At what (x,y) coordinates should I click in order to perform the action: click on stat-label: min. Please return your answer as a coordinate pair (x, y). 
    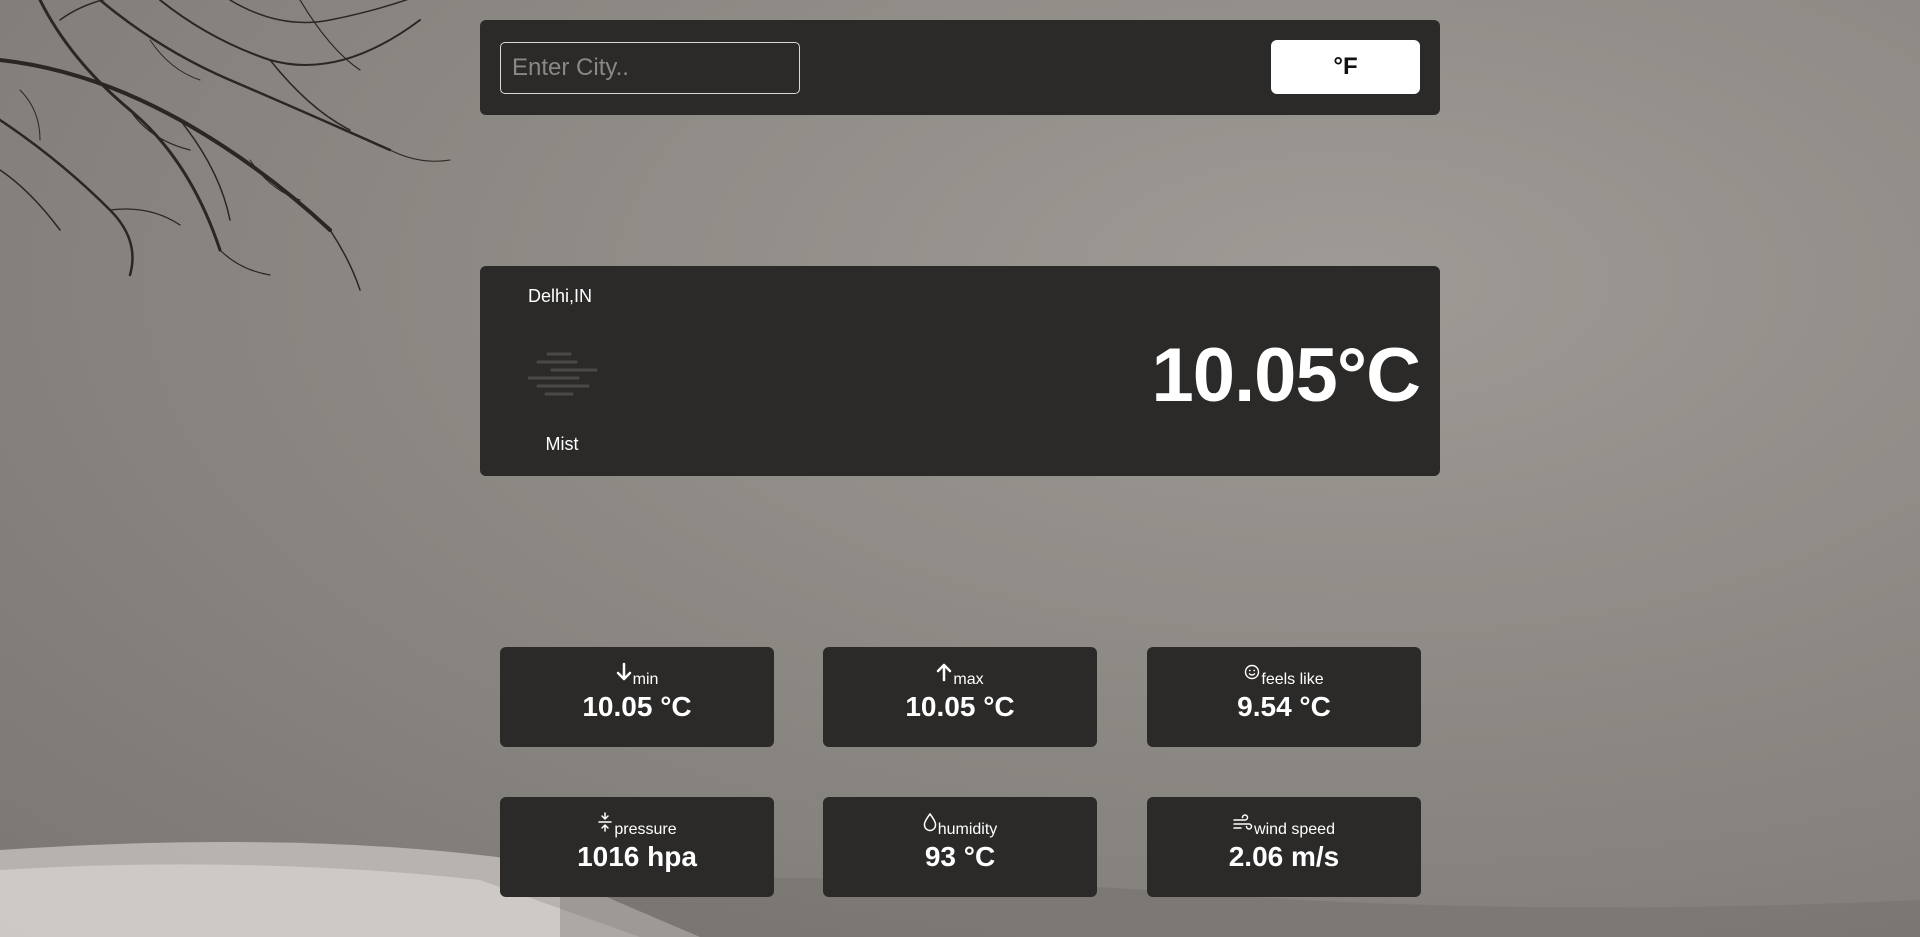
    Looking at the image, I should click on (645, 679).